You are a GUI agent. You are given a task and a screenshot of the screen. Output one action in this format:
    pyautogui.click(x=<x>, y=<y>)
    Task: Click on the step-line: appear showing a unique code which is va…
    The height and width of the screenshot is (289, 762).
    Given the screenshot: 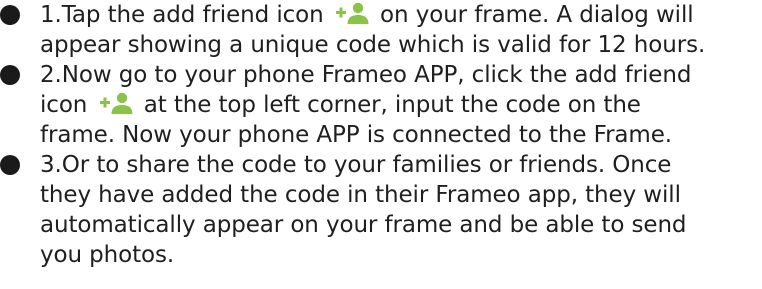 What is the action you would take?
    pyautogui.click(x=373, y=45)
    